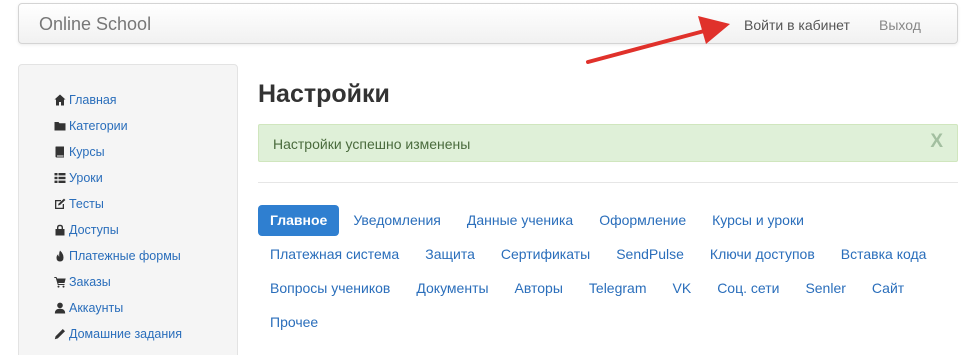 This screenshot has width=978, height=355. I want to click on sidebar-item-access: Доступы, so click(117, 230).